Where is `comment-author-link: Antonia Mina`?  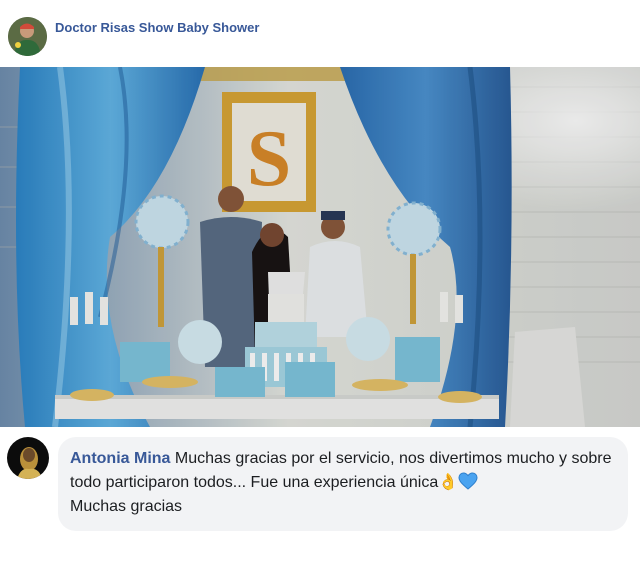
comment-author-link: Antonia Mina is located at coordinates (120, 458).